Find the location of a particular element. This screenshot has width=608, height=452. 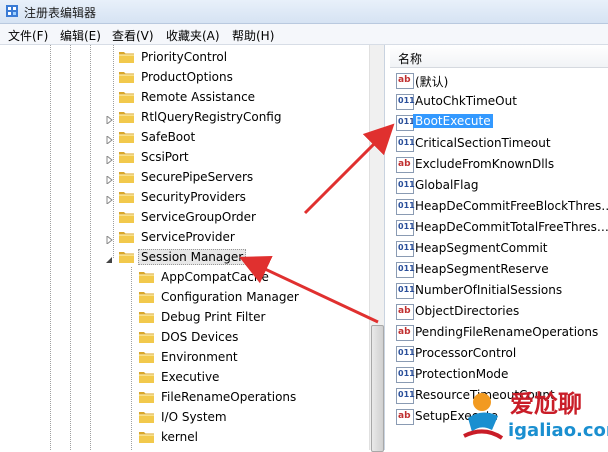

value-name: ProtectionMode is located at coordinates (462, 374).